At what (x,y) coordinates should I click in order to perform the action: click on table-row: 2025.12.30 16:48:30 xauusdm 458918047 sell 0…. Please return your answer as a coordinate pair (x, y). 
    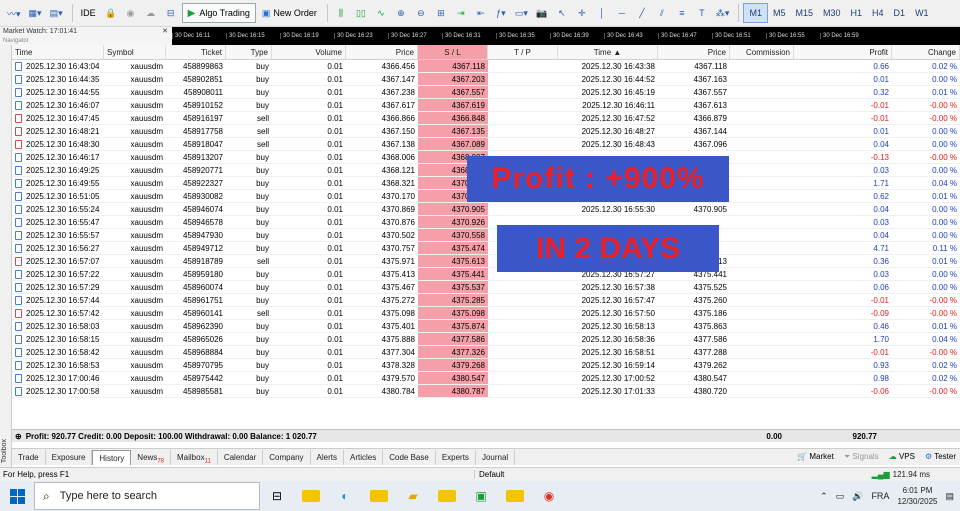
    Looking at the image, I should click on (486, 144).